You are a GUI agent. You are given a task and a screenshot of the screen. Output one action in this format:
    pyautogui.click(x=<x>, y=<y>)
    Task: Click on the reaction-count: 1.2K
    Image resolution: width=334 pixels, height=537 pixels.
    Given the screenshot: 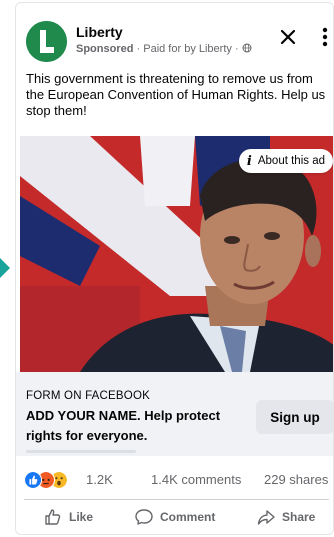 What is the action you would take?
    pyautogui.click(x=99, y=479)
    